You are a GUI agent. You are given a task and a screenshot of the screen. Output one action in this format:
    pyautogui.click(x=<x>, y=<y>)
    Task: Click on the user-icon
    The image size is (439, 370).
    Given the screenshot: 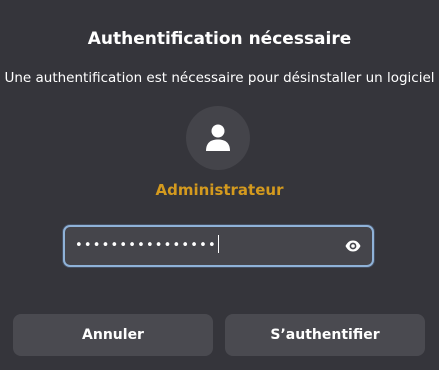 What is the action you would take?
    pyautogui.click(x=218, y=137)
    